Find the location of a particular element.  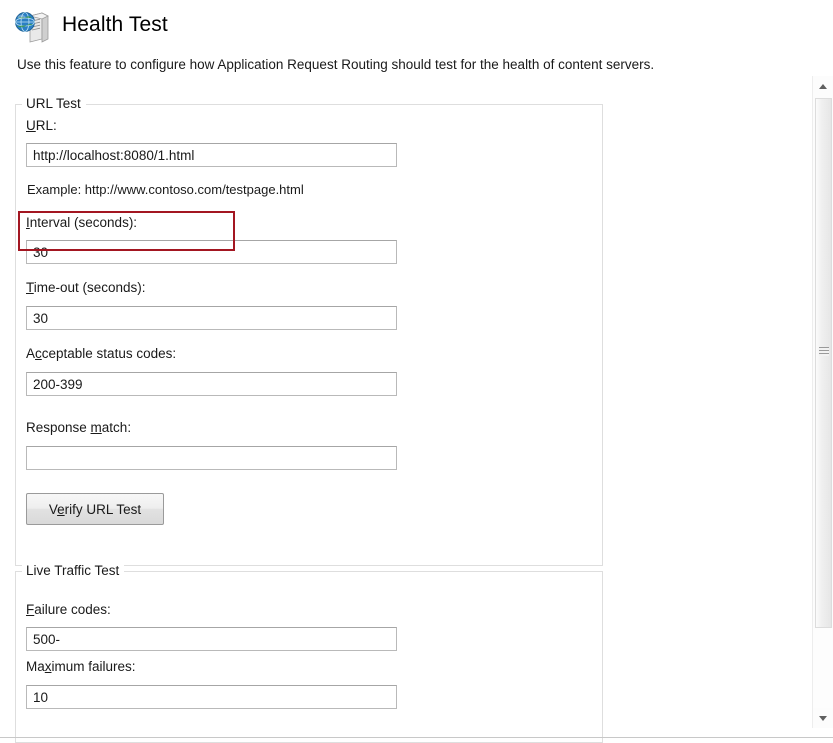

chevron-up-icon is located at coordinates (823, 86).